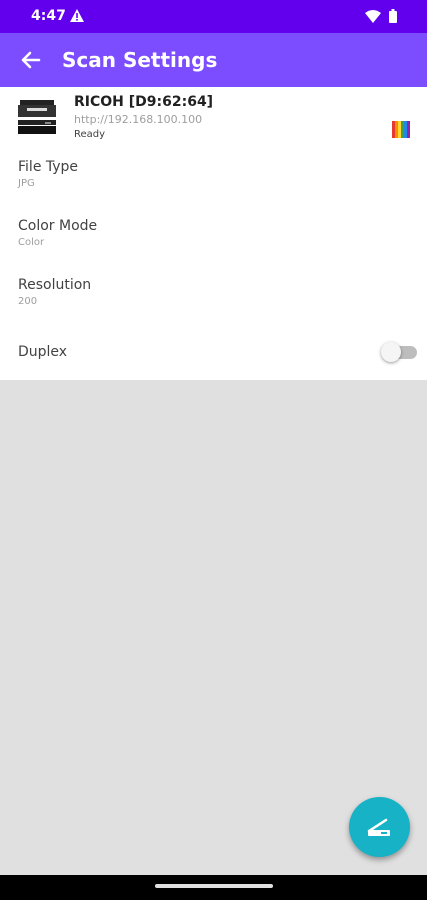  I want to click on wifi-icon, so click(373, 16).